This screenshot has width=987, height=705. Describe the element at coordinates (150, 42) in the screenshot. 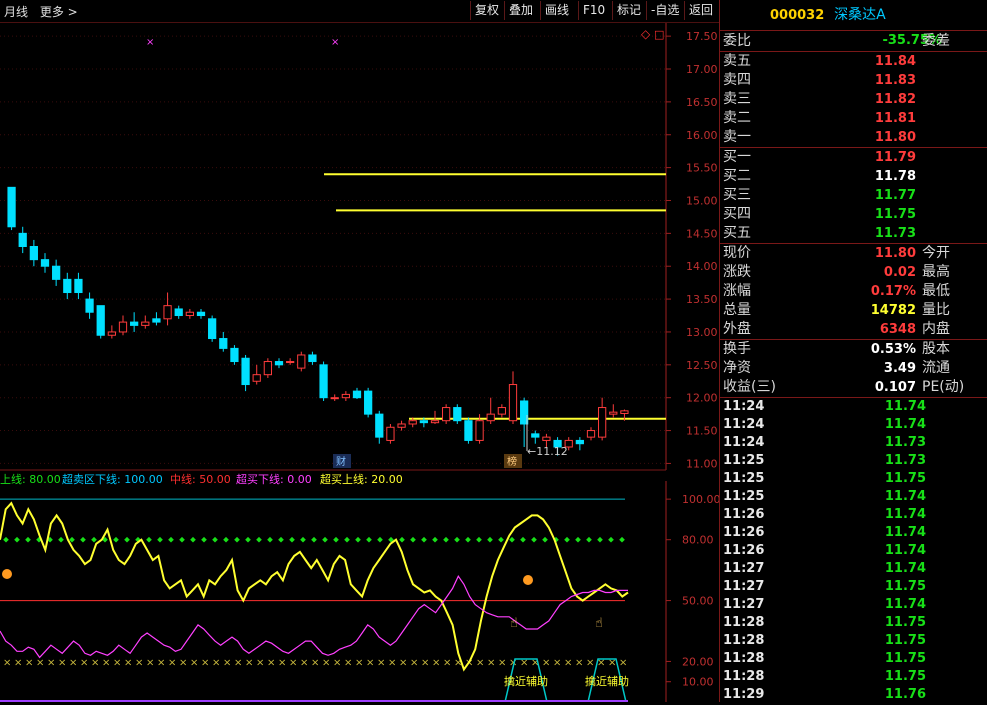

I see `cross-marker: ×` at that location.